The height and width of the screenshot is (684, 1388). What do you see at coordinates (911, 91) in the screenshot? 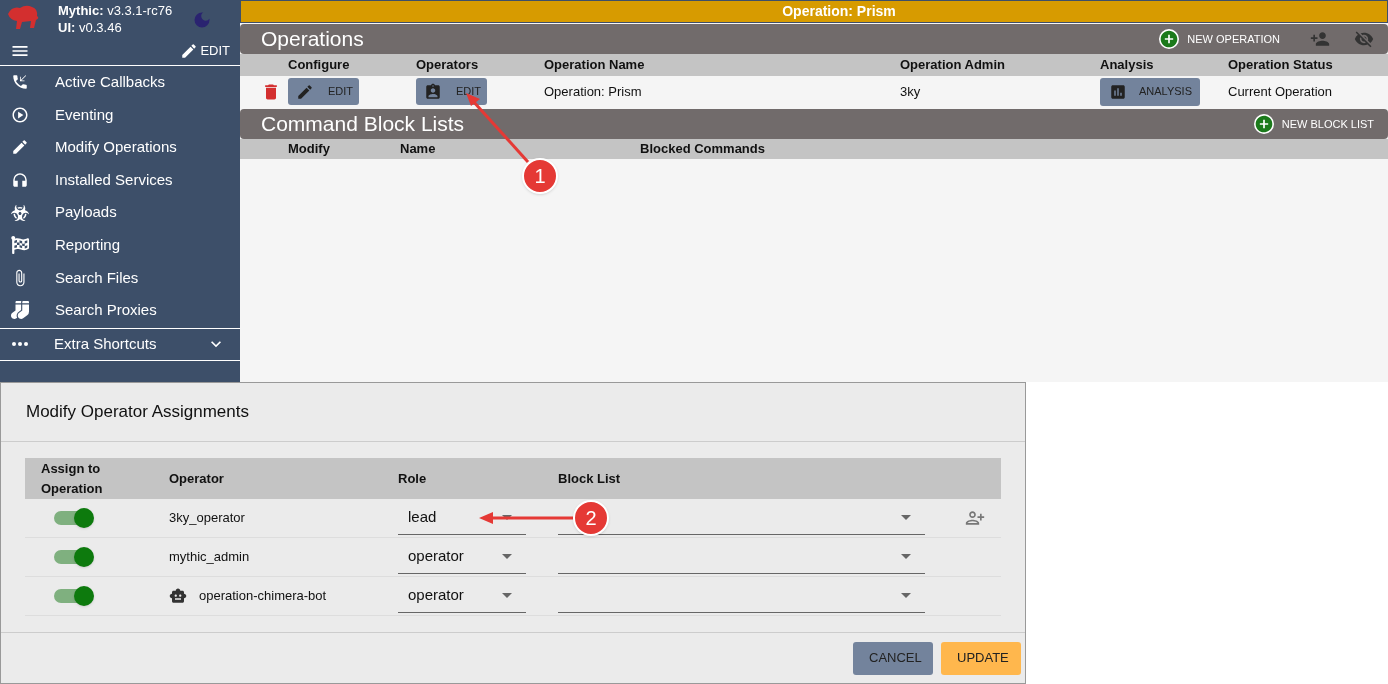
I see `table-cell-text: 3ky` at bounding box center [911, 91].